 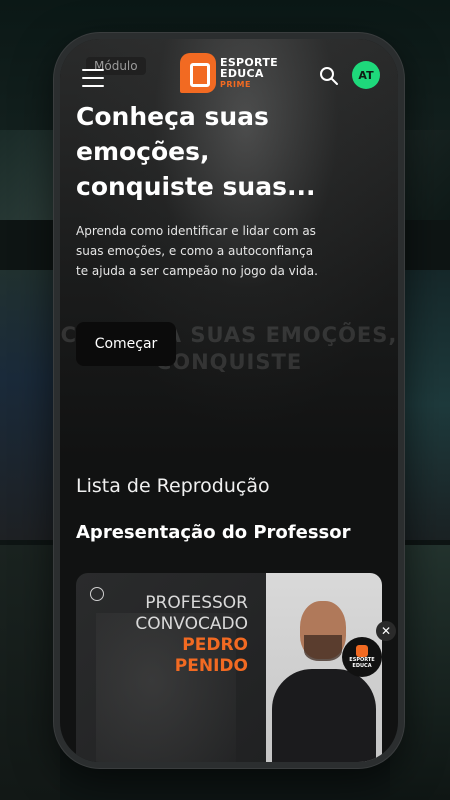 I want to click on person-shirt, so click(x=324, y=715).